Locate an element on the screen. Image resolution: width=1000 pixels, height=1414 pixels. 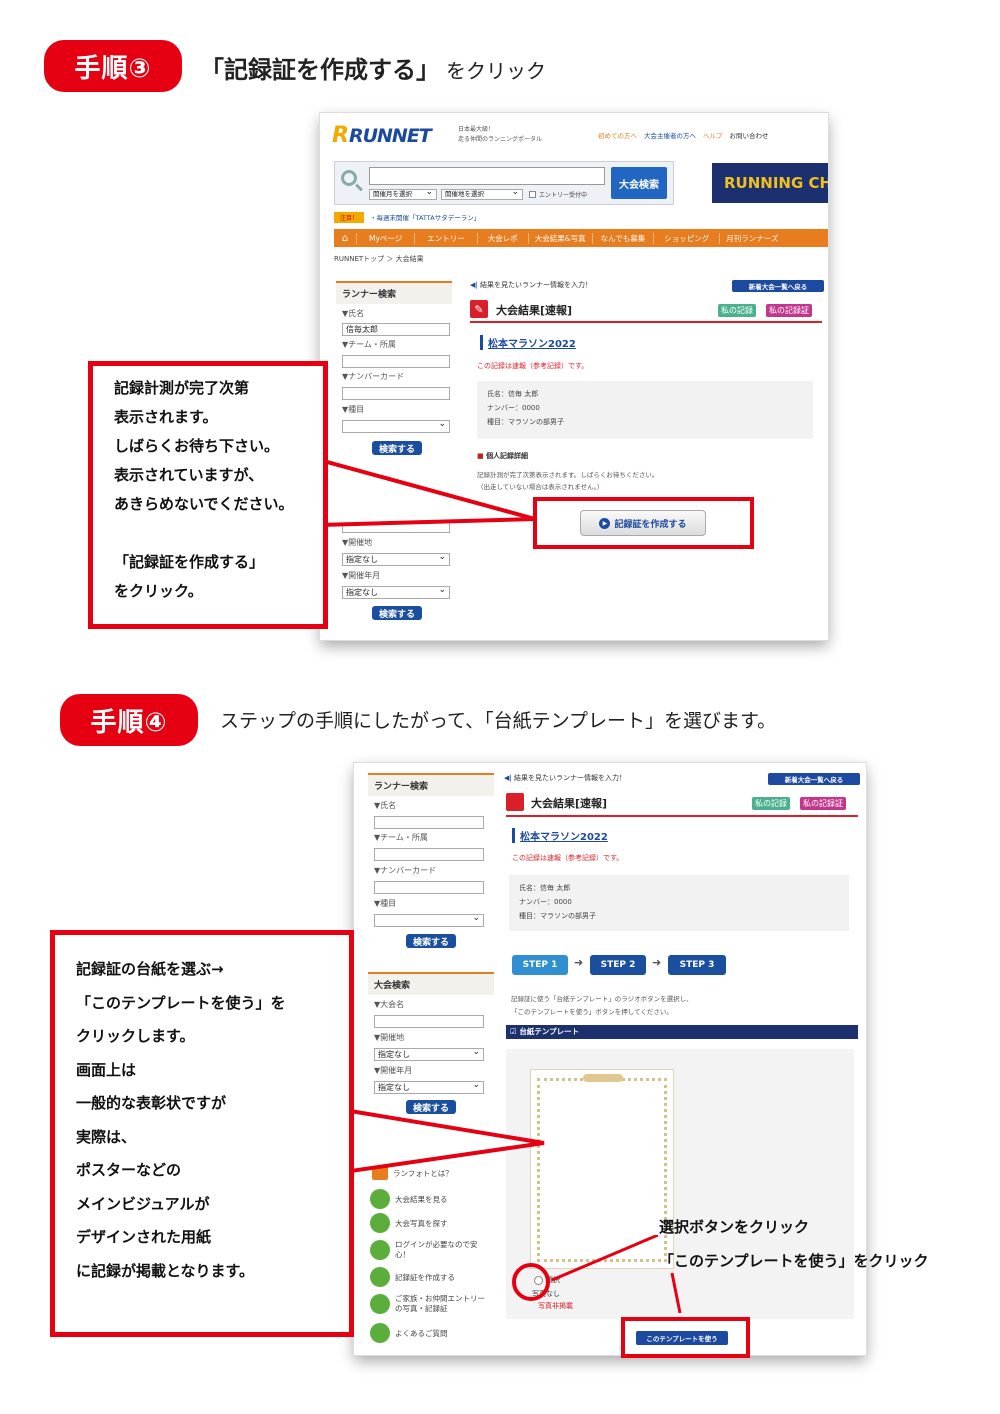
nav-results: 大会結果&写真 is located at coordinates (559, 238).